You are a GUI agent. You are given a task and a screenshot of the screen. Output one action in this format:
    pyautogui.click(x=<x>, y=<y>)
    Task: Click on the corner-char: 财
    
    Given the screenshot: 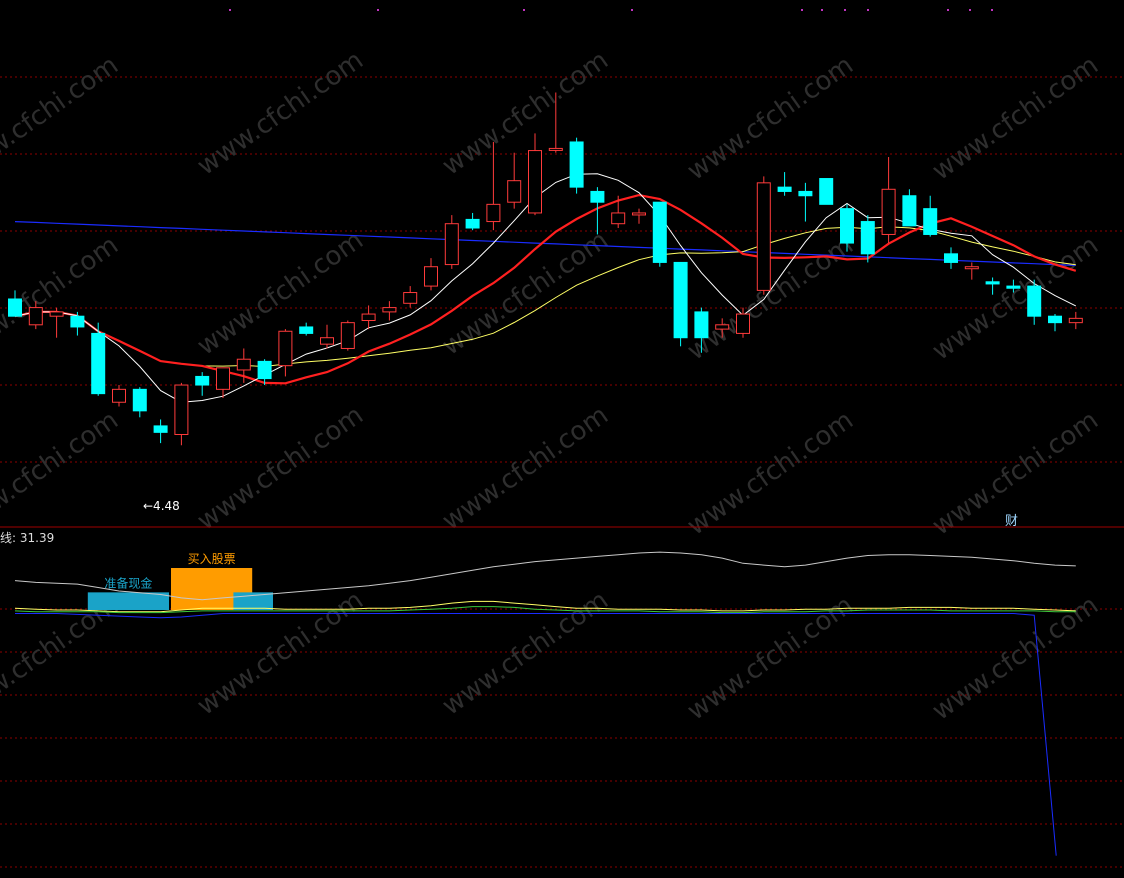 What is the action you would take?
    pyautogui.click(x=1011, y=521)
    